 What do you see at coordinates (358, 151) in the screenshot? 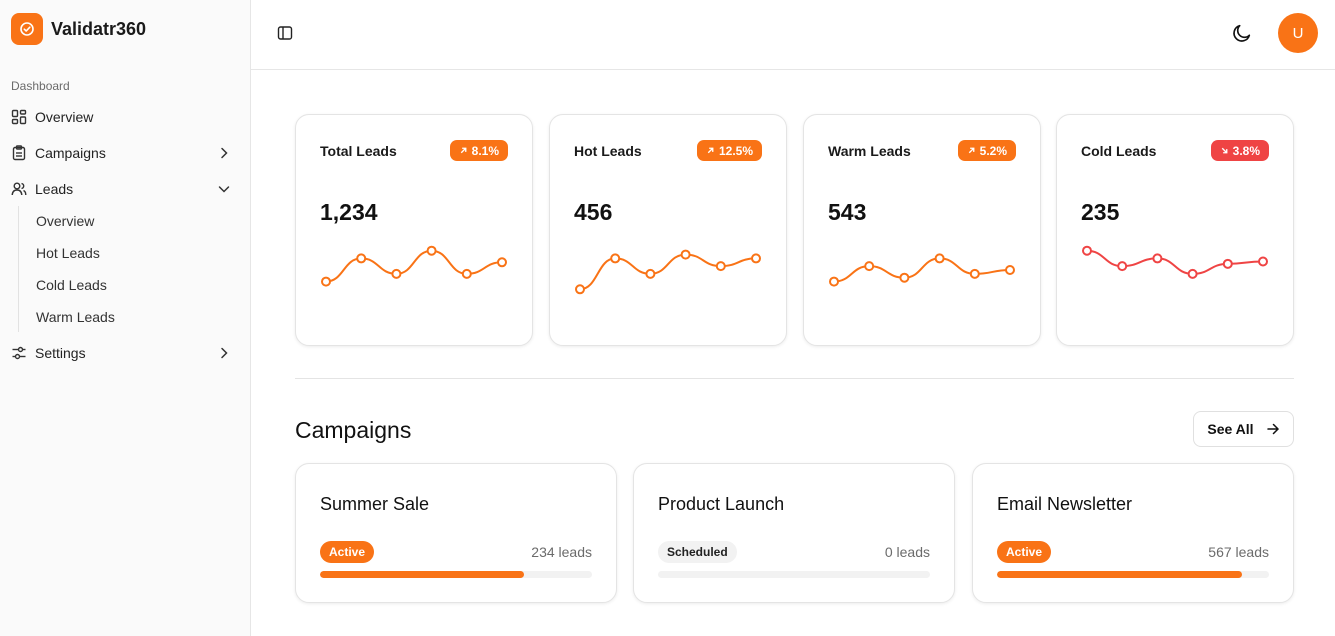
I see `stat-title: Total Leads` at bounding box center [358, 151].